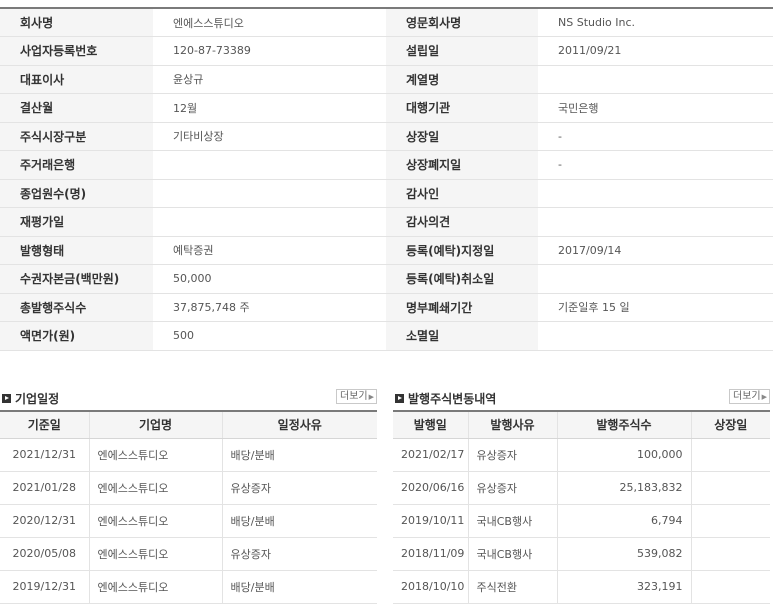  Describe the element at coordinates (512, 554) in the screenshot. I see `table-cell: 국내CB행사` at that location.